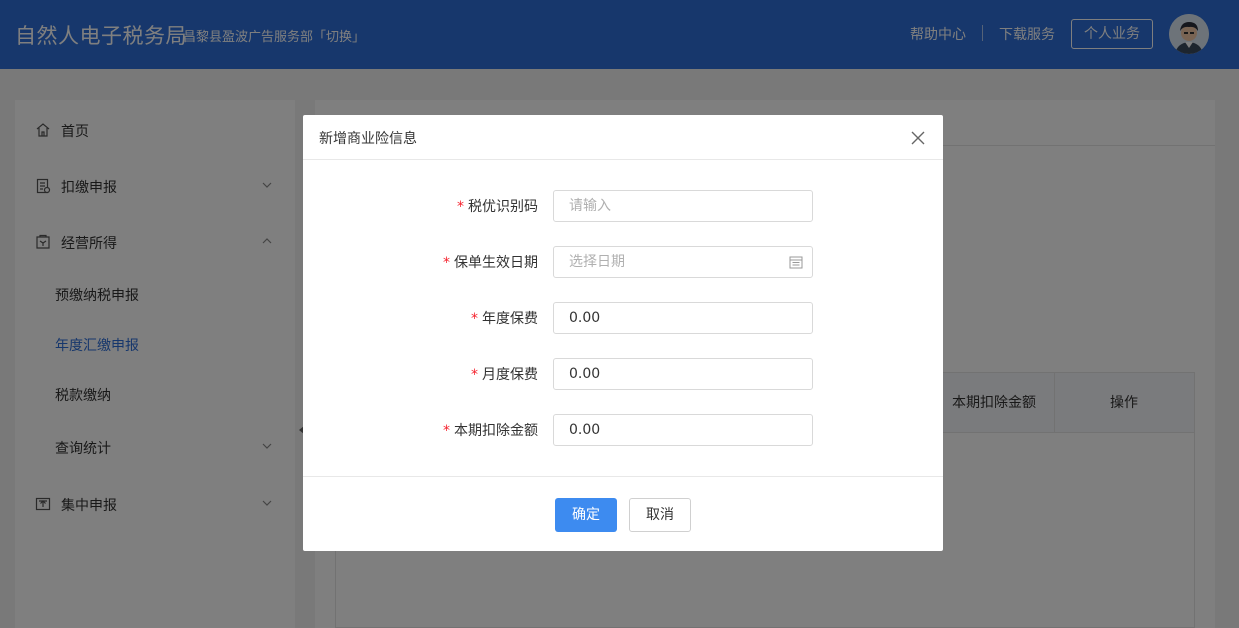 This screenshot has width=1239, height=628. I want to click on form-row-annual-premium: * 年度保费 0.00, so click(623, 318).